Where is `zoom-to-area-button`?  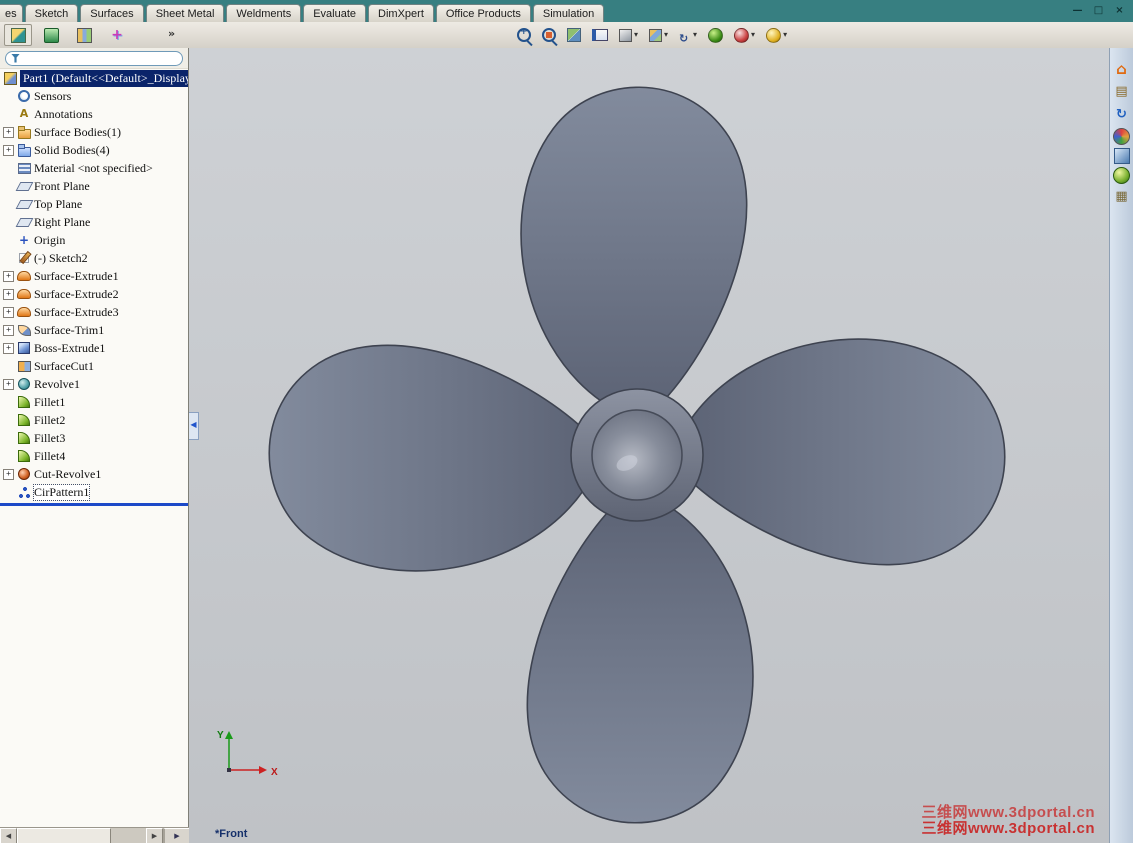
zoom-to-area-button is located at coordinates (524, 35).